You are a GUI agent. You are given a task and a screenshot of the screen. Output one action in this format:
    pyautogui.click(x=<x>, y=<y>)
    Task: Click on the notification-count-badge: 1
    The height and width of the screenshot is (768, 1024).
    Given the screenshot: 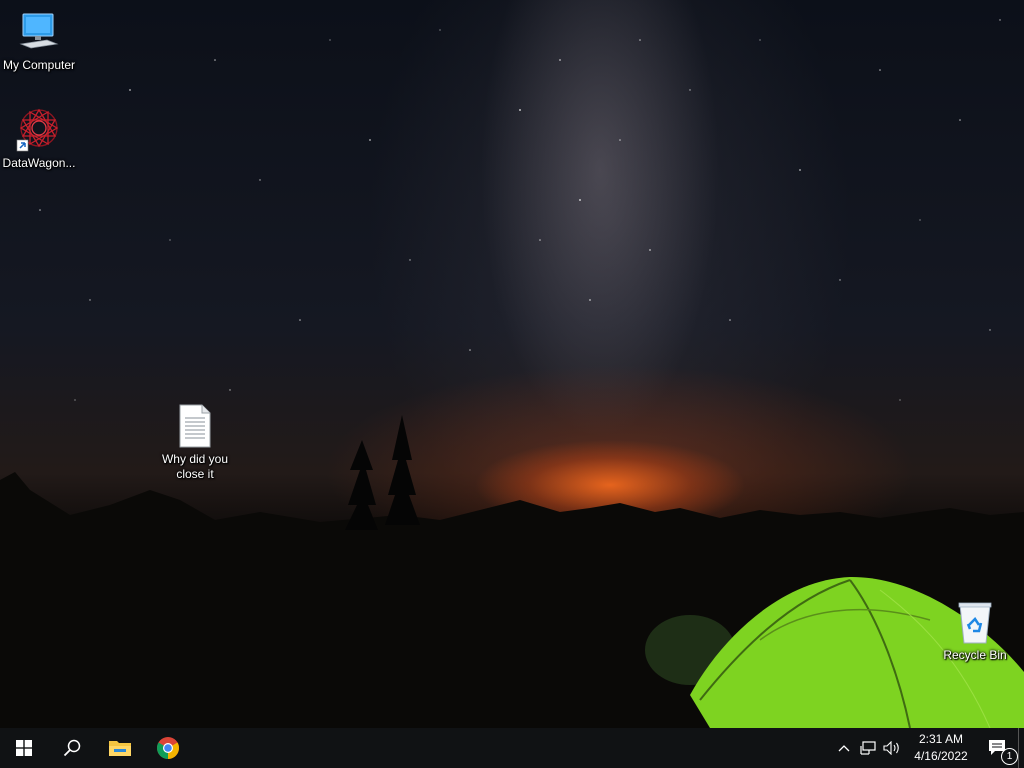 What is the action you would take?
    pyautogui.click(x=1009, y=756)
    